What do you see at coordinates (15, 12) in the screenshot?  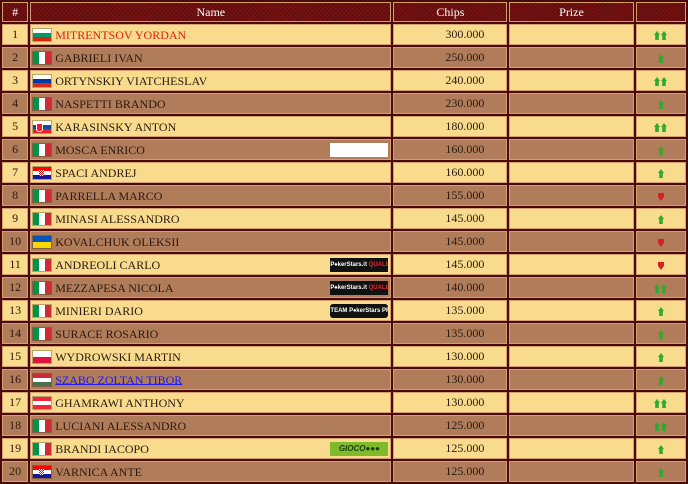 I see `header-rank: #` at bounding box center [15, 12].